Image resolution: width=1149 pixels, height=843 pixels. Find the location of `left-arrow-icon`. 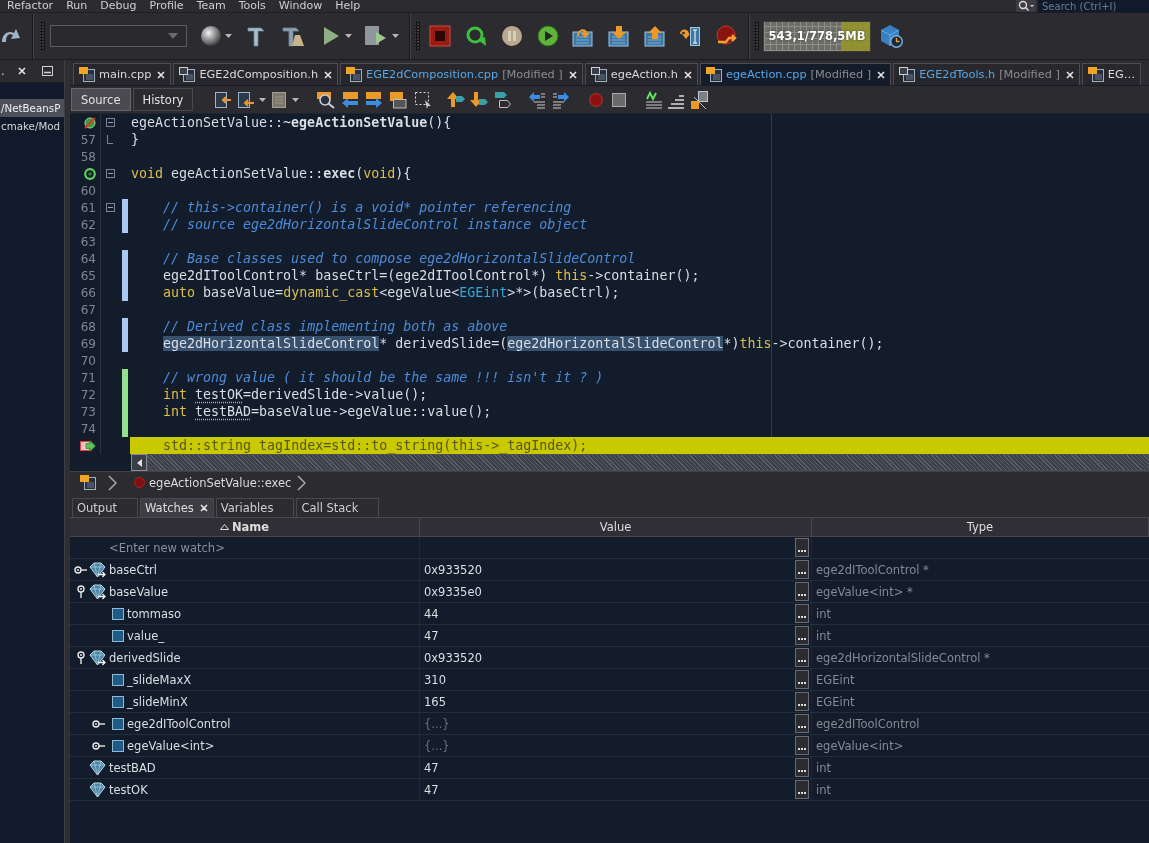

left-arrow-icon is located at coordinates (350, 99).